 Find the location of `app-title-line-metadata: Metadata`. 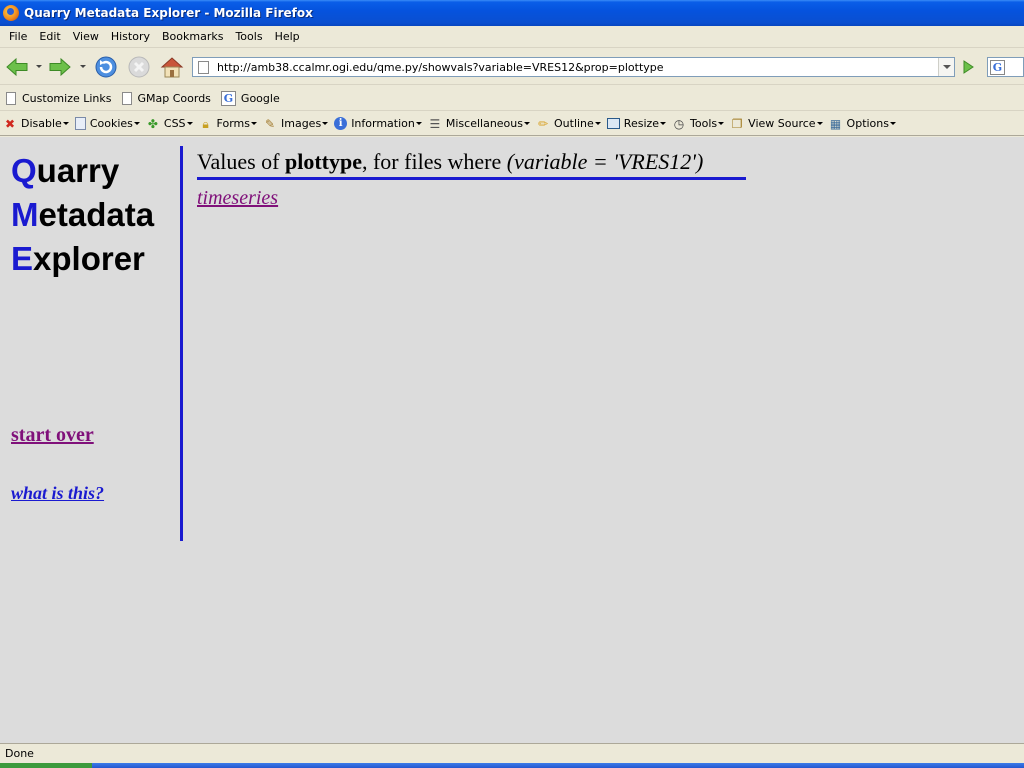

app-title-line-metadata: Metadata is located at coordinates (82, 215).